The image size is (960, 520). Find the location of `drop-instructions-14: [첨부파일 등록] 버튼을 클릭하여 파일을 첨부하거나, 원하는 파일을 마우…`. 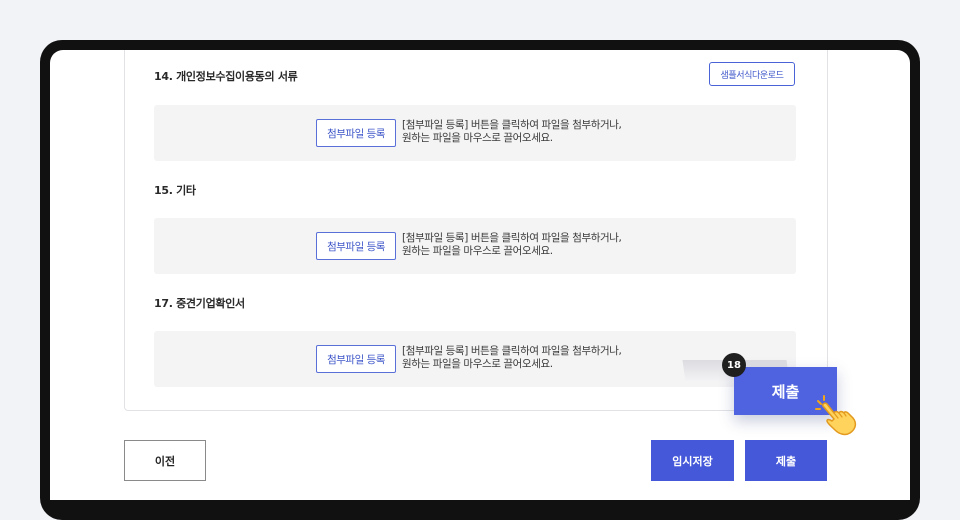

drop-instructions-14: [첨부파일 등록] 버튼을 클릭하여 파일을 첨부하거나, 원하는 파일을 마우… is located at coordinates (552, 132).